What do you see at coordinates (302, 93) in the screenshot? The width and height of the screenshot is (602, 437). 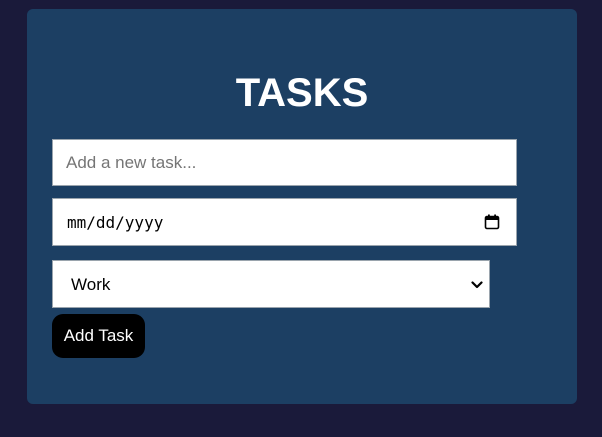 I see `page-title: TASKS` at bounding box center [302, 93].